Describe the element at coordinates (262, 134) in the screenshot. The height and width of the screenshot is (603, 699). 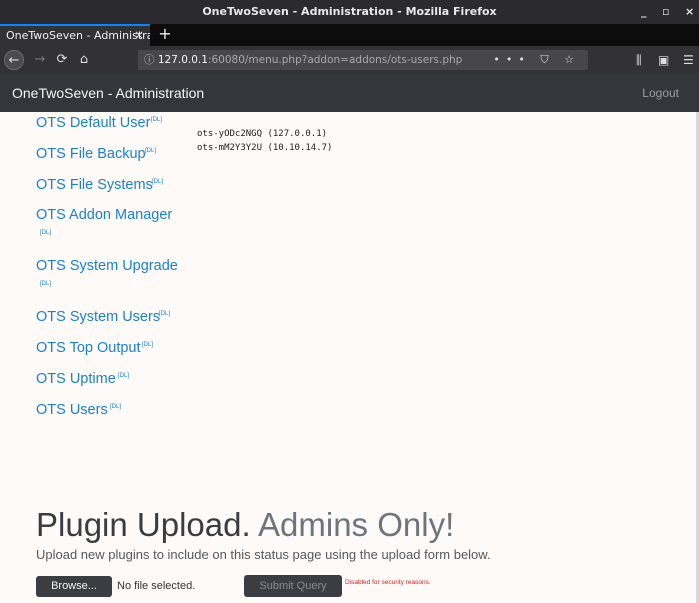
I see `output-line: ots-yODc2NGQ (127.0.0.1)` at that location.